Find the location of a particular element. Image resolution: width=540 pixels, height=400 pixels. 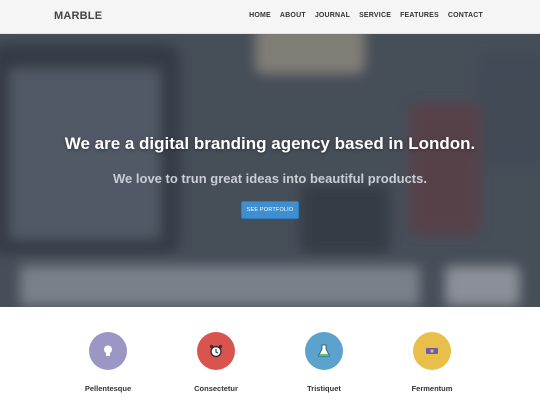

alarm-clock-icon is located at coordinates (216, 351).